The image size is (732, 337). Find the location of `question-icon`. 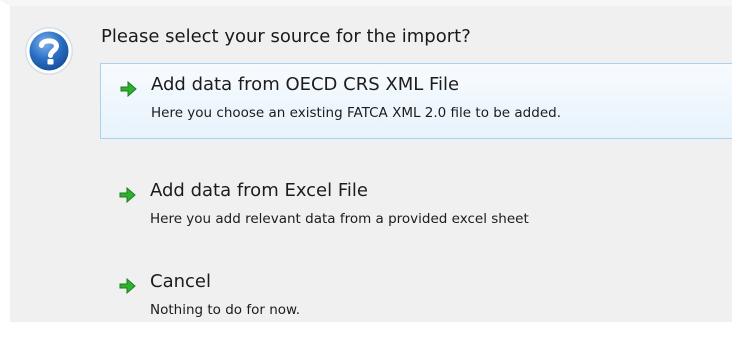

question-icon is located at coordinates (49, 51).